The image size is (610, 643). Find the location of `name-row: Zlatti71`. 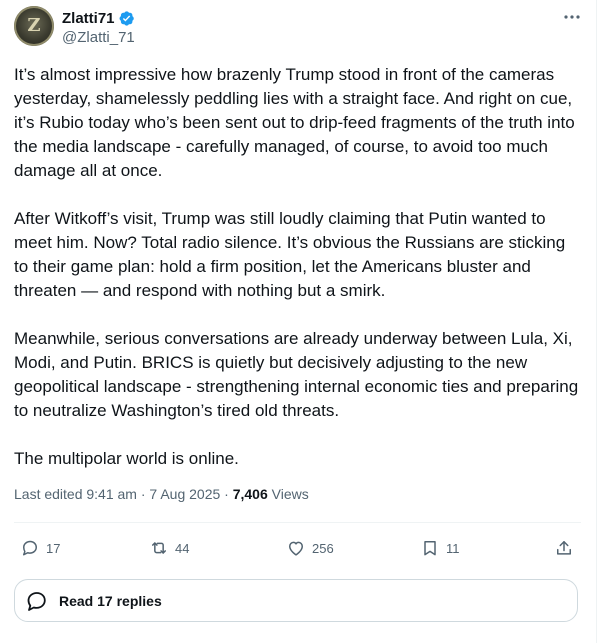

name-row: Zlatti71 is located at coordinates (98, 18).